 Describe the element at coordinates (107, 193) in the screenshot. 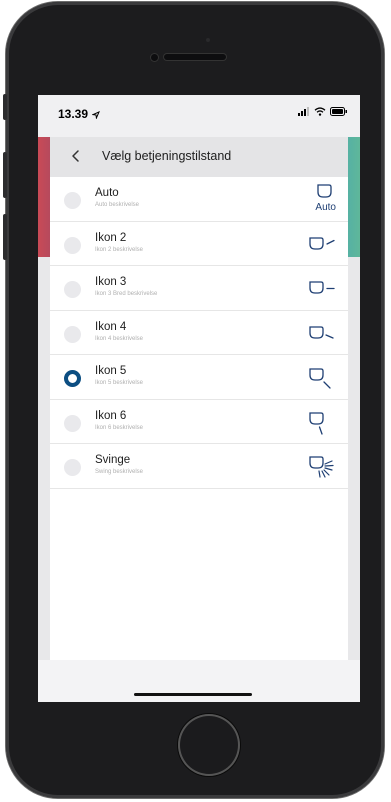

I see `mode-title: Auto` at that location.